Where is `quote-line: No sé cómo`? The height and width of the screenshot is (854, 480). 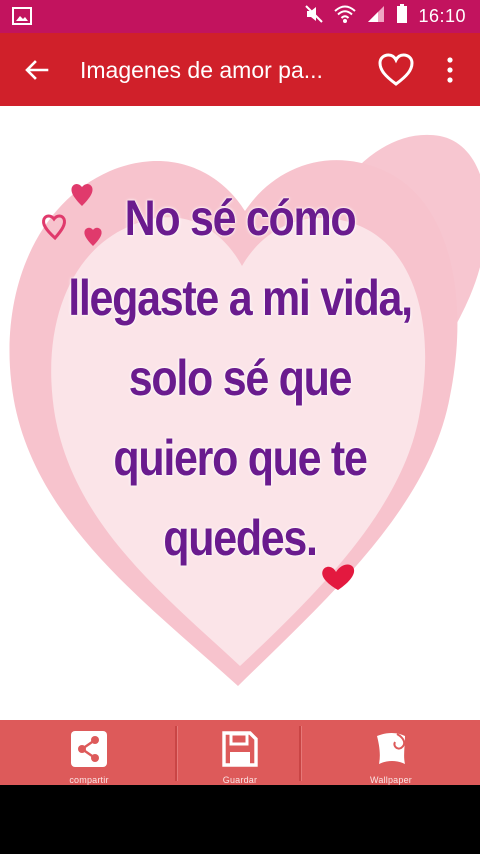
quote-line: No sé cómo is located at coordinates (240, 218).